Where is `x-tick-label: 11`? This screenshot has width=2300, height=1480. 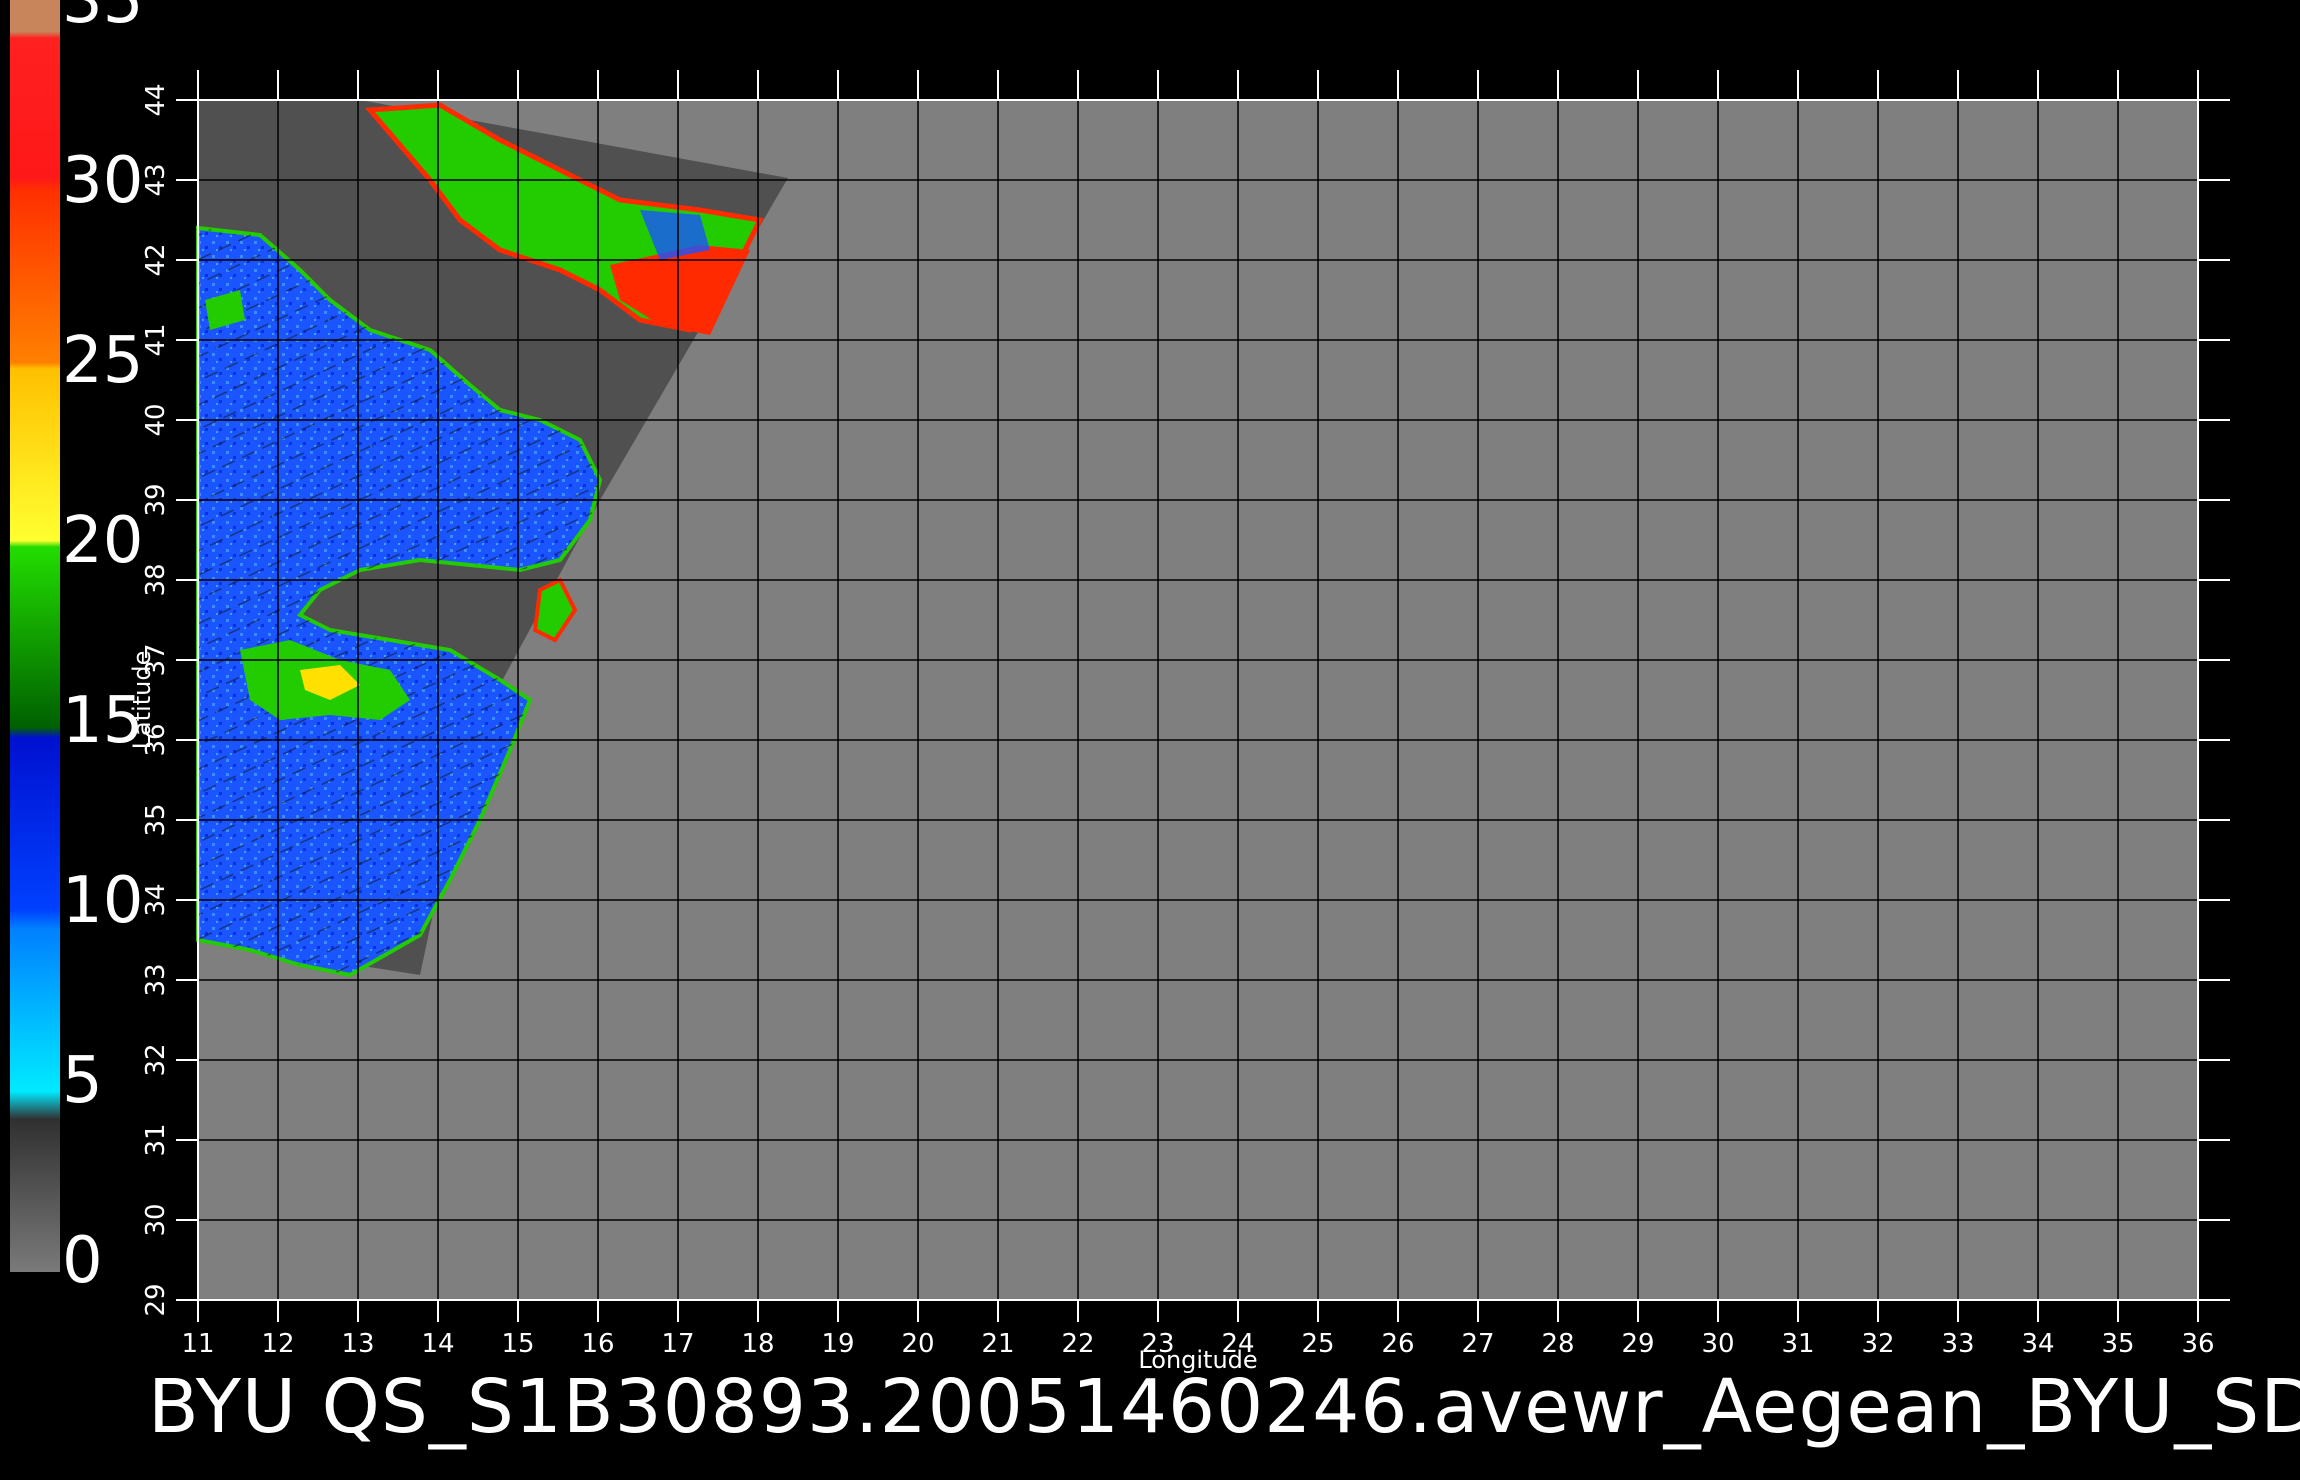 x-tick-label: 11 is located at coordinates (197, 1344).